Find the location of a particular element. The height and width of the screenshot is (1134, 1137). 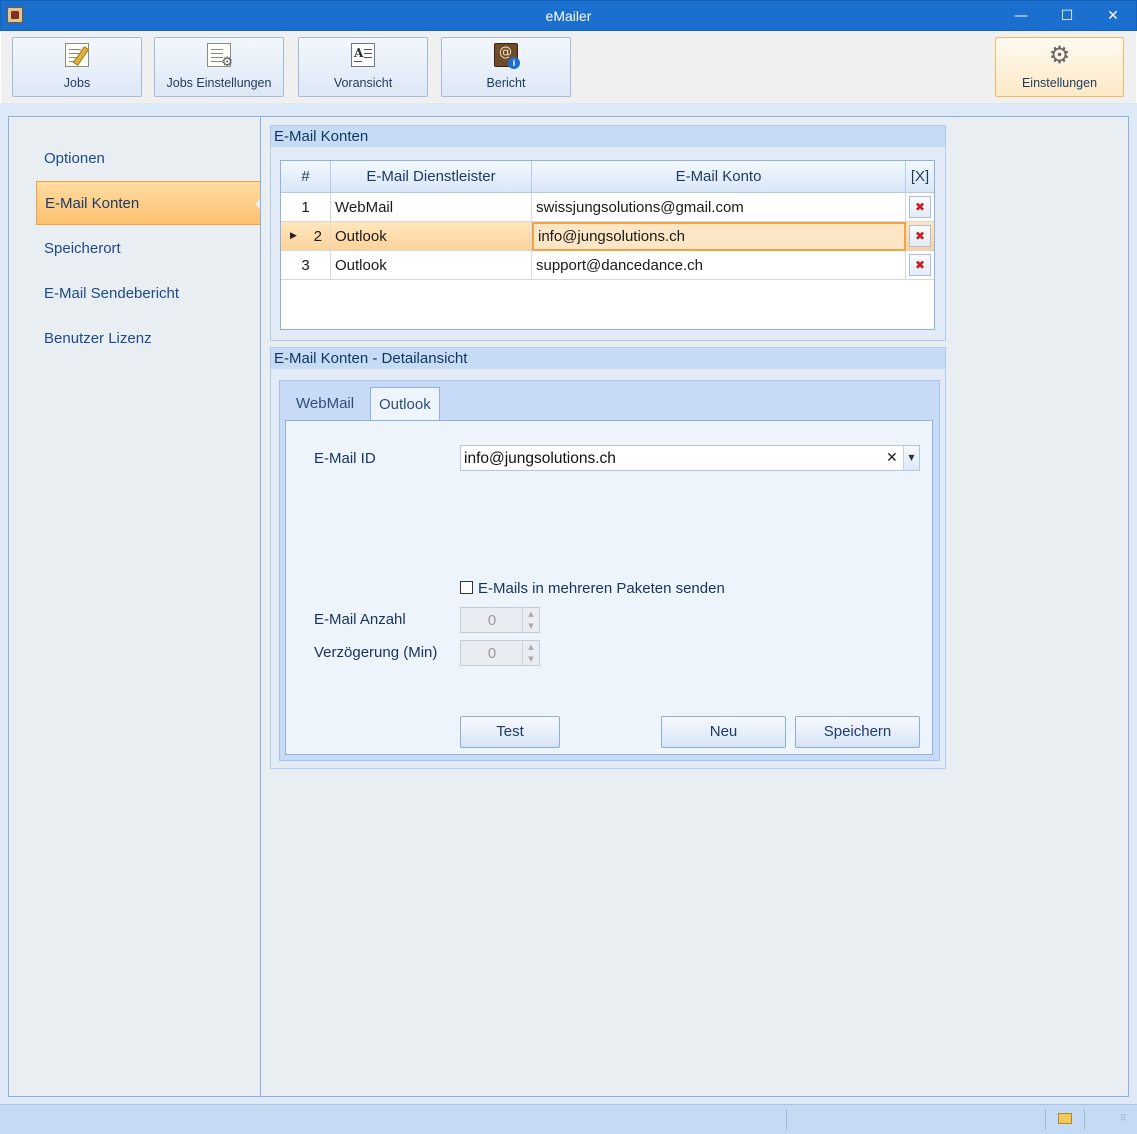

email-id-value: info@jungsolutions.ch is located at coordinates (540, 459).